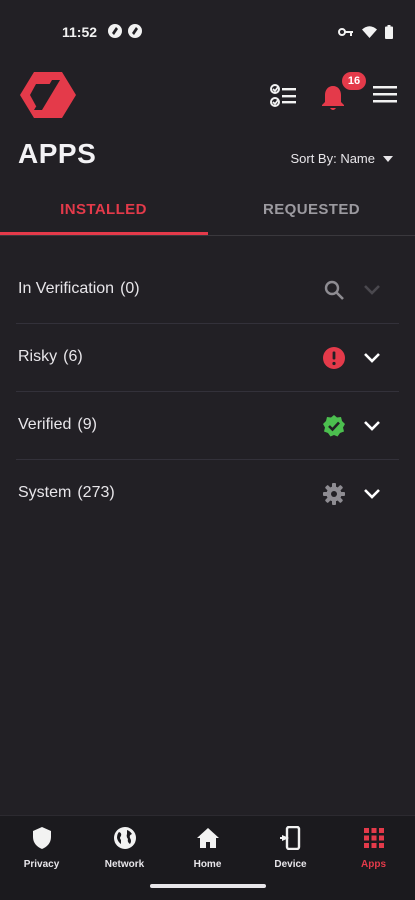 The height and width of the screenshot is (900, 415). What do you see at coordinates (389, 32) in the screenshot?
I see `battery-icon` at bounding box center [389, 32].